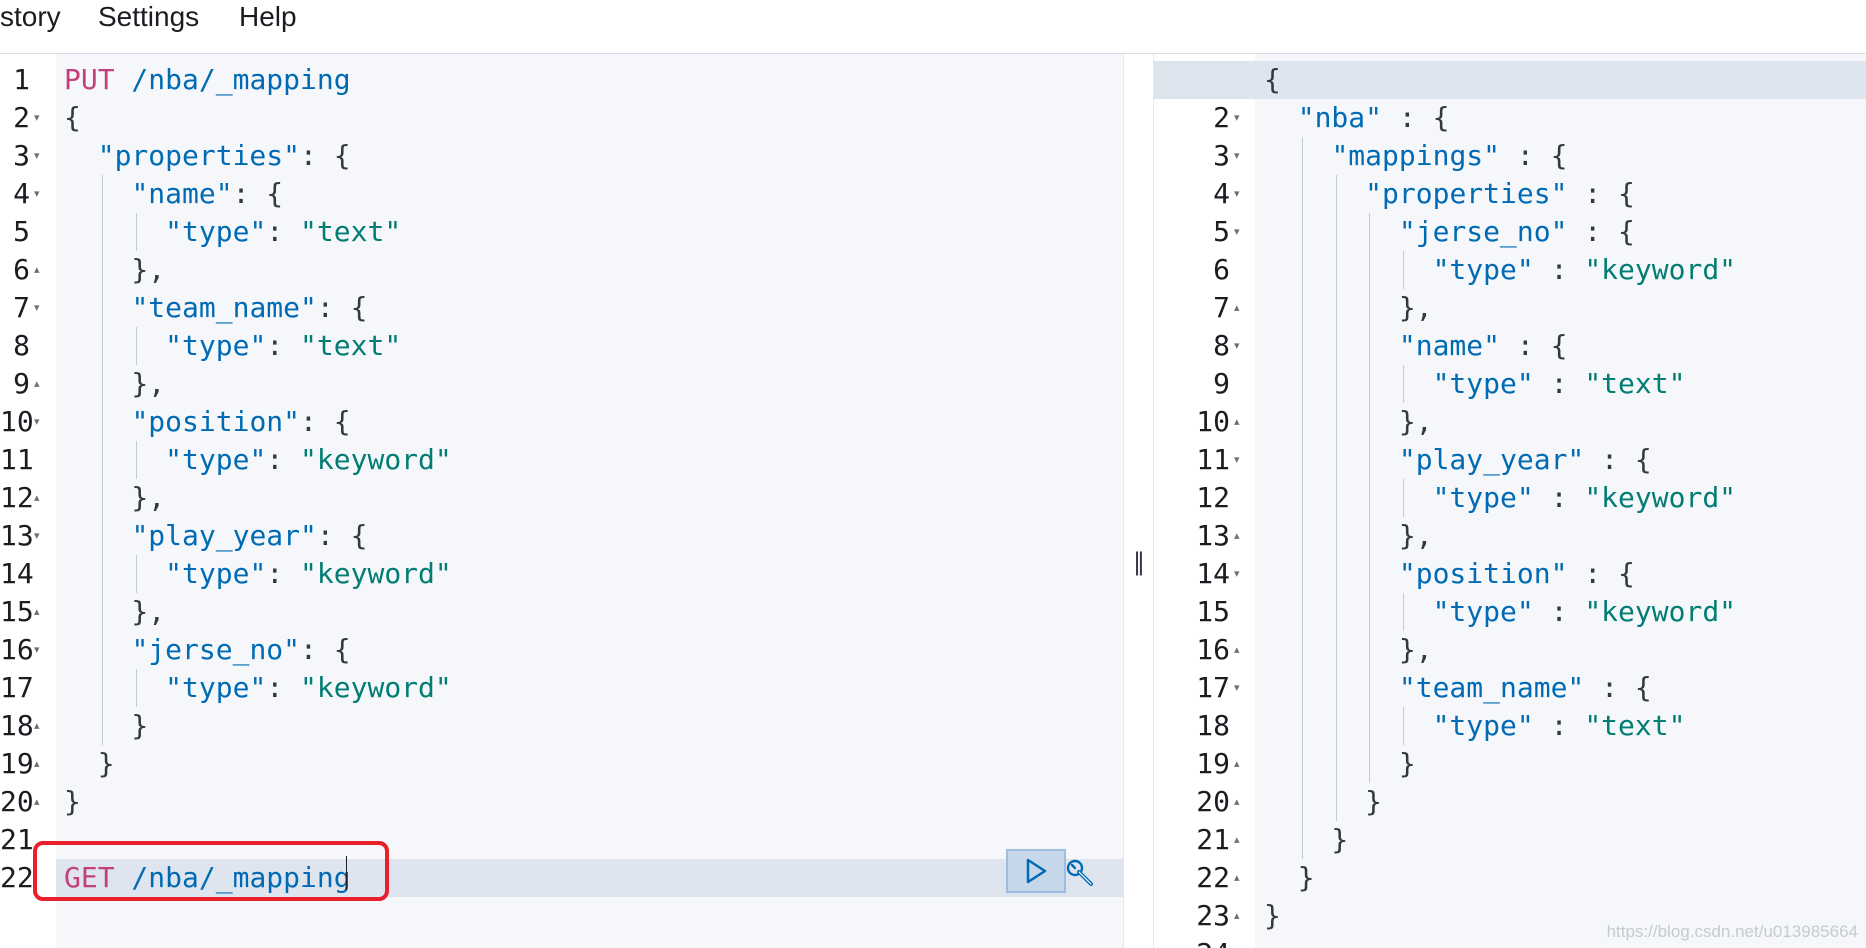 This screenshot has height=948, width=1866. I want to click on code-line: "jerse_no": {, so click(207, 650).